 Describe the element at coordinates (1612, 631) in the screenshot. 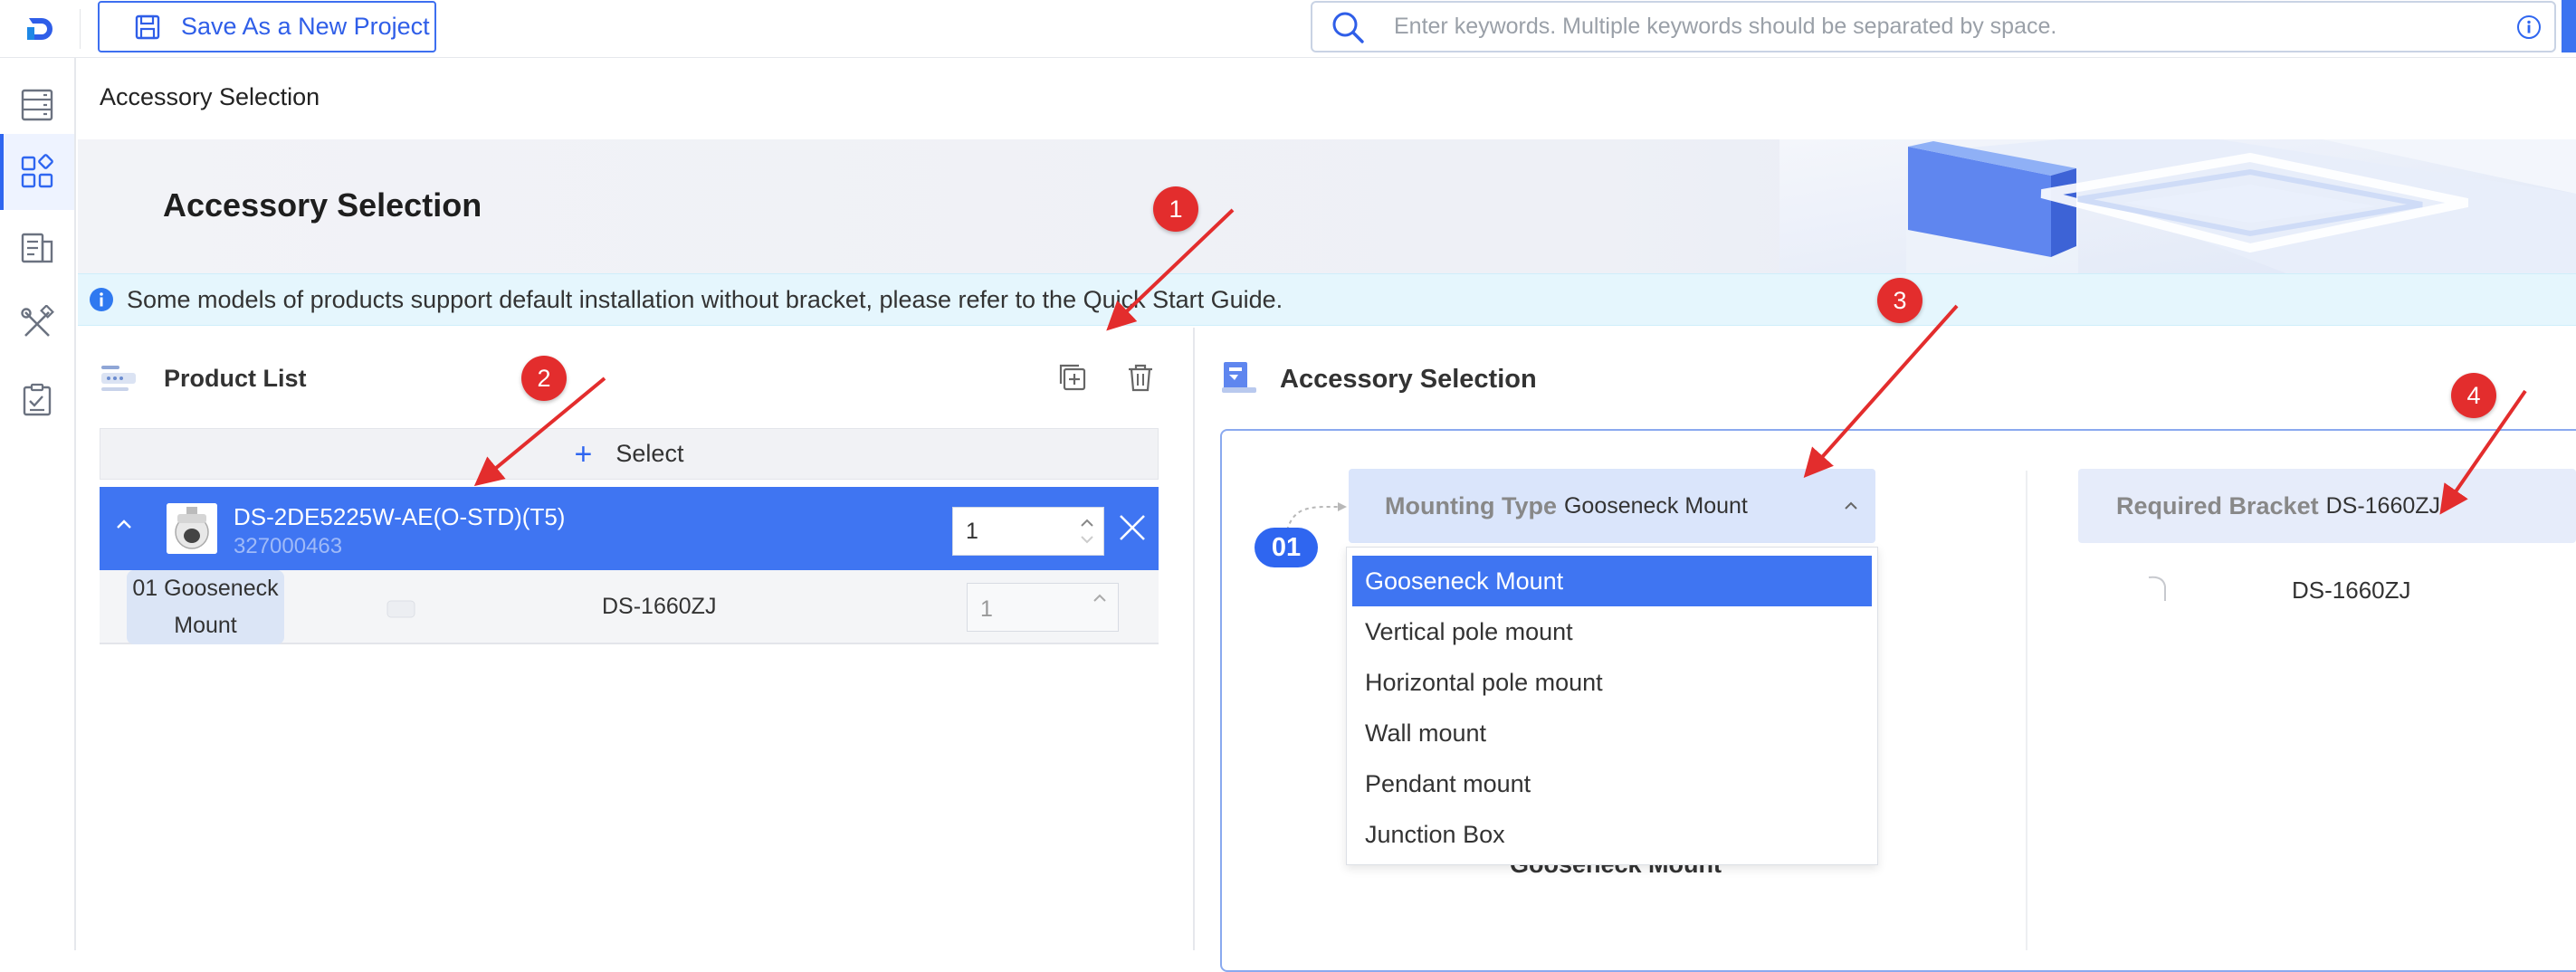

I see `mounting-option-vertical-pole: Vertical pole mount` at that location.